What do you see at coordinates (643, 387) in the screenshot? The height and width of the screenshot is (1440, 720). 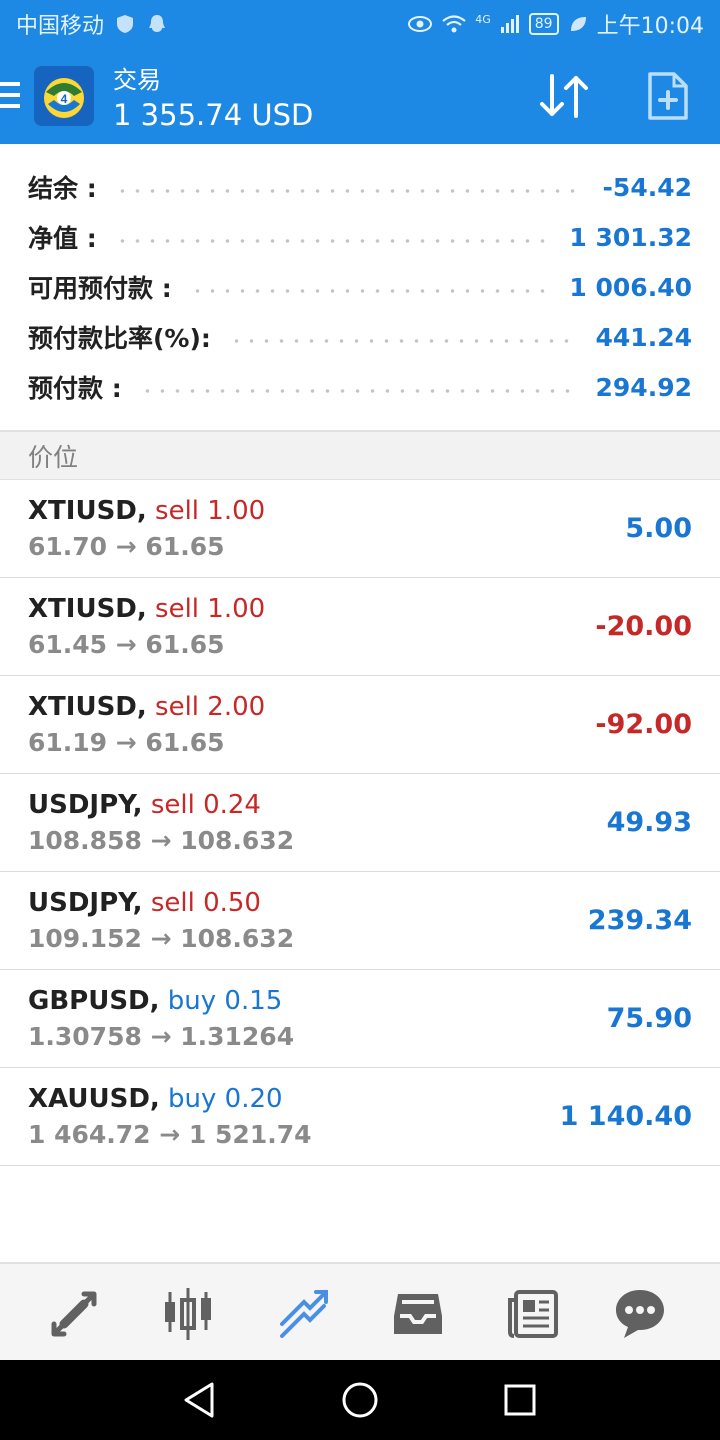 I see `summary-value: 294.92` at bounding box center [643, 387].